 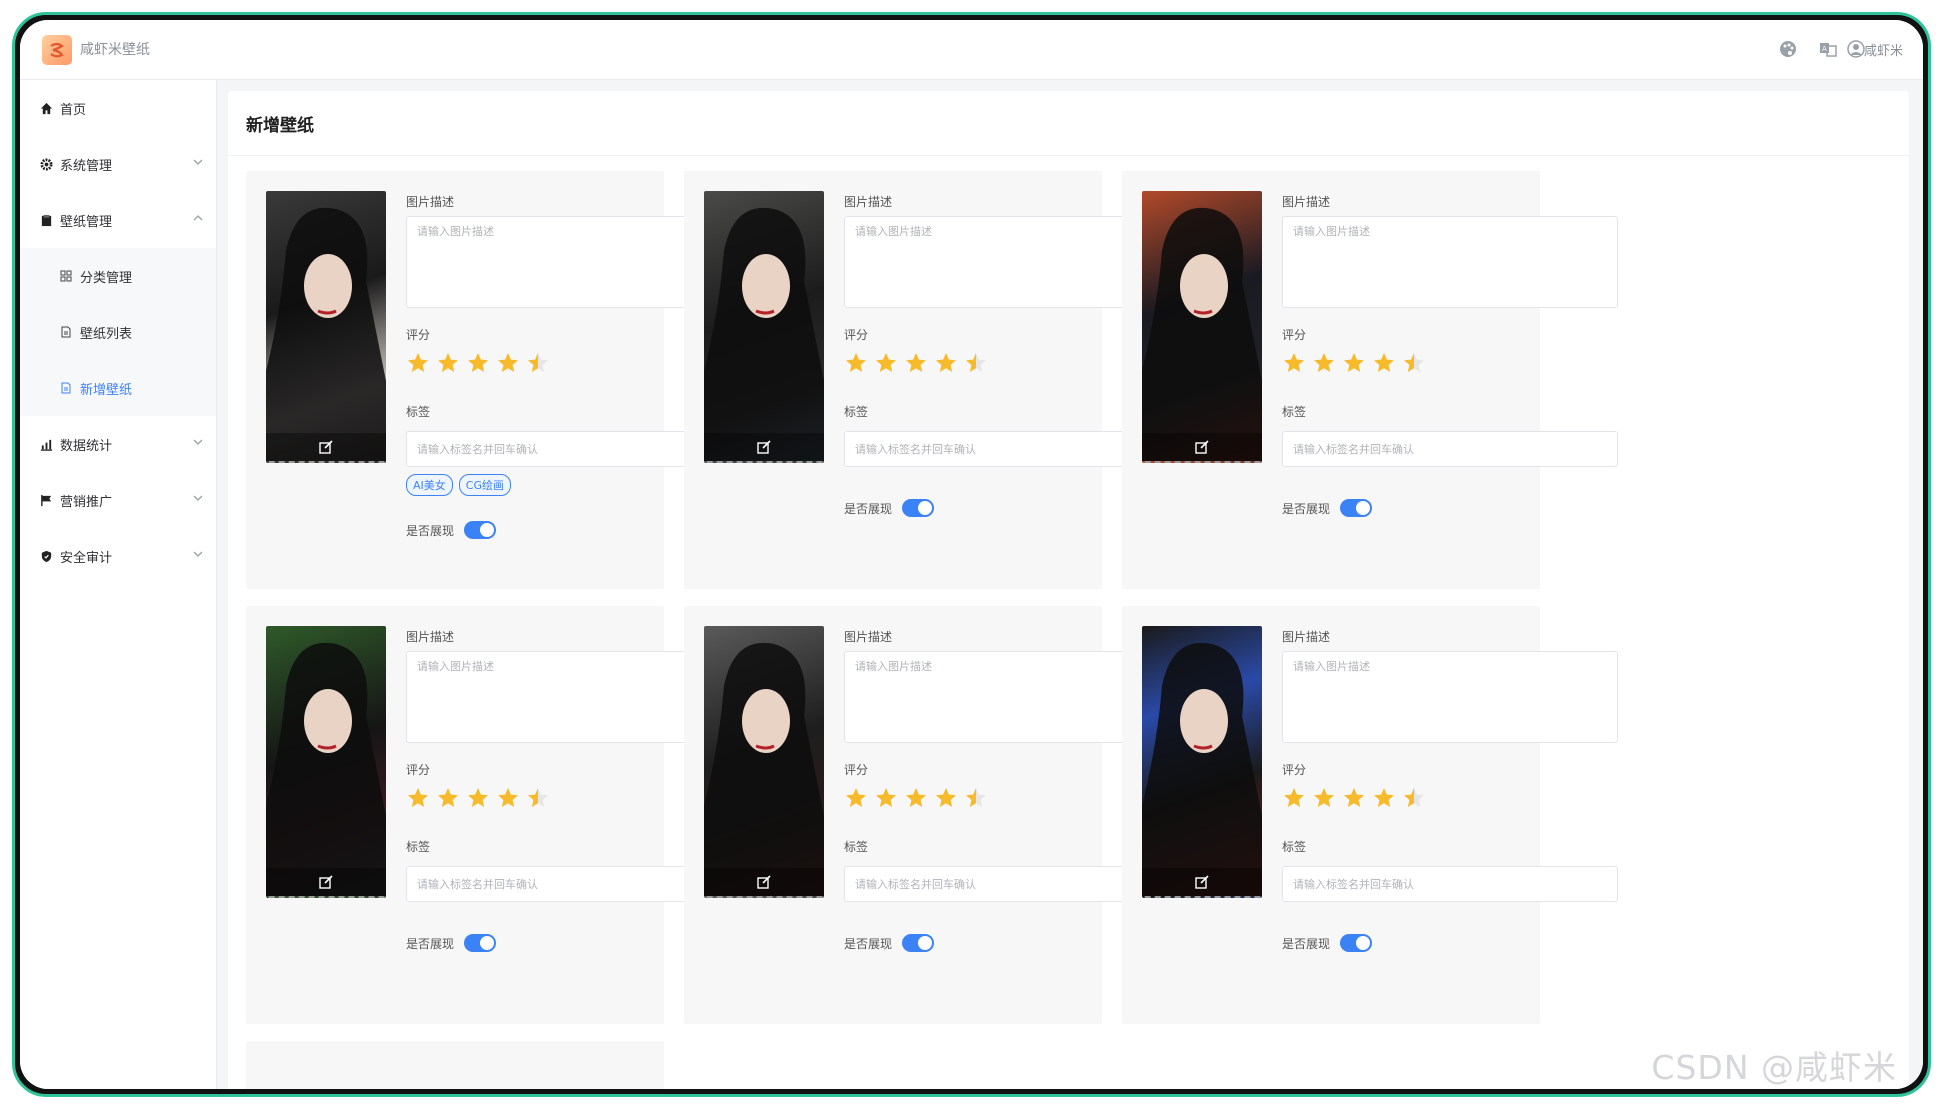 What do you see at coordinates (1883, 49) in the screenshot?
I see `user-name: 咸虾米` at bounding box center [1883, 49].